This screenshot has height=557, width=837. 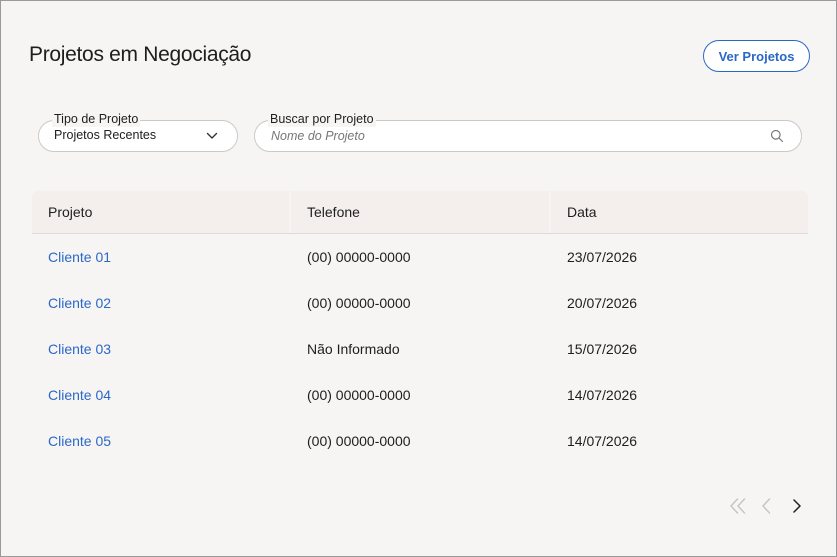 What do you see at coordinates (105, 135) in the screenshot?
I see `tipo-projeto-value: Projetos Recentes` at bounding box center [105, 135].